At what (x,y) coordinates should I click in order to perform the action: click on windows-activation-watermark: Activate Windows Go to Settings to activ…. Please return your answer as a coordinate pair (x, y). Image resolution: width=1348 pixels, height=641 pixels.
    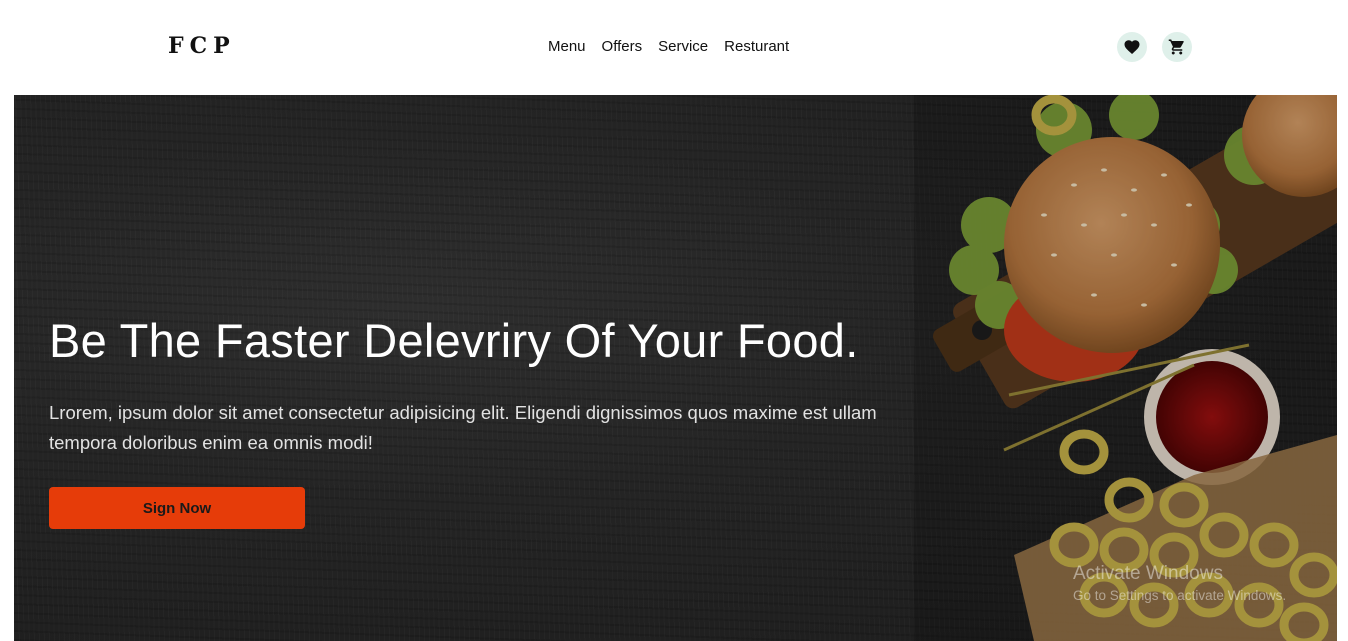
    Looking at the image, I should click on (1179, 583).